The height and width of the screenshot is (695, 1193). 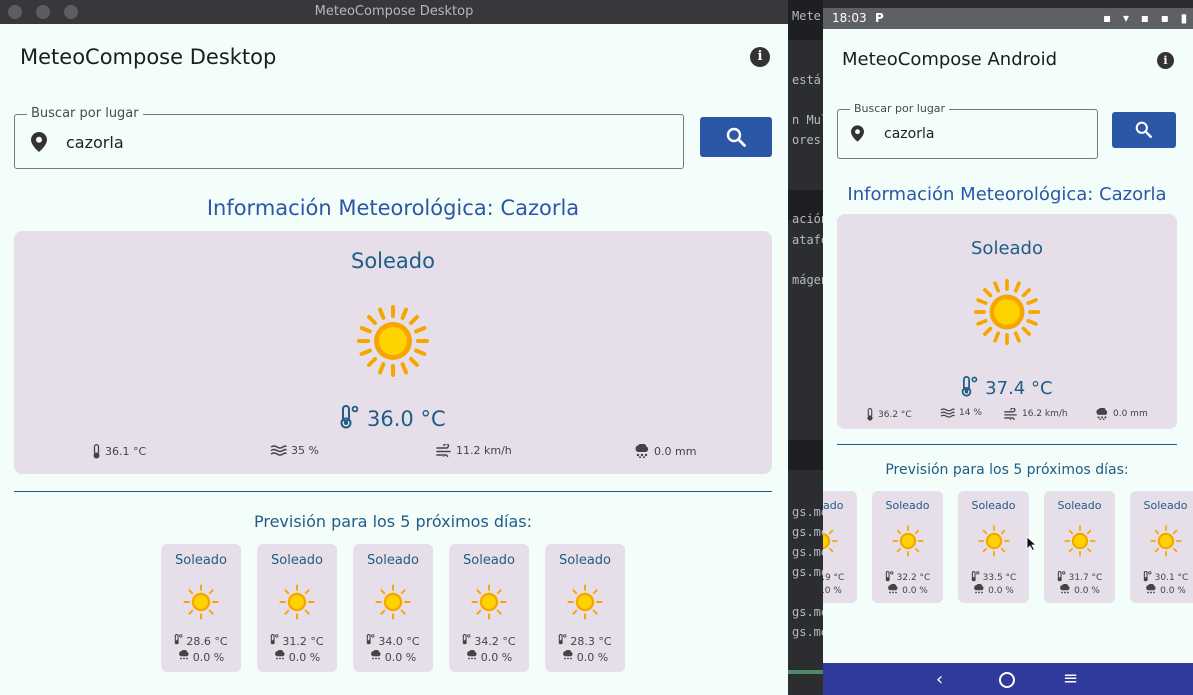 I want to click on current-temperature: 37.4 °C, so click(x=1007, y=387).